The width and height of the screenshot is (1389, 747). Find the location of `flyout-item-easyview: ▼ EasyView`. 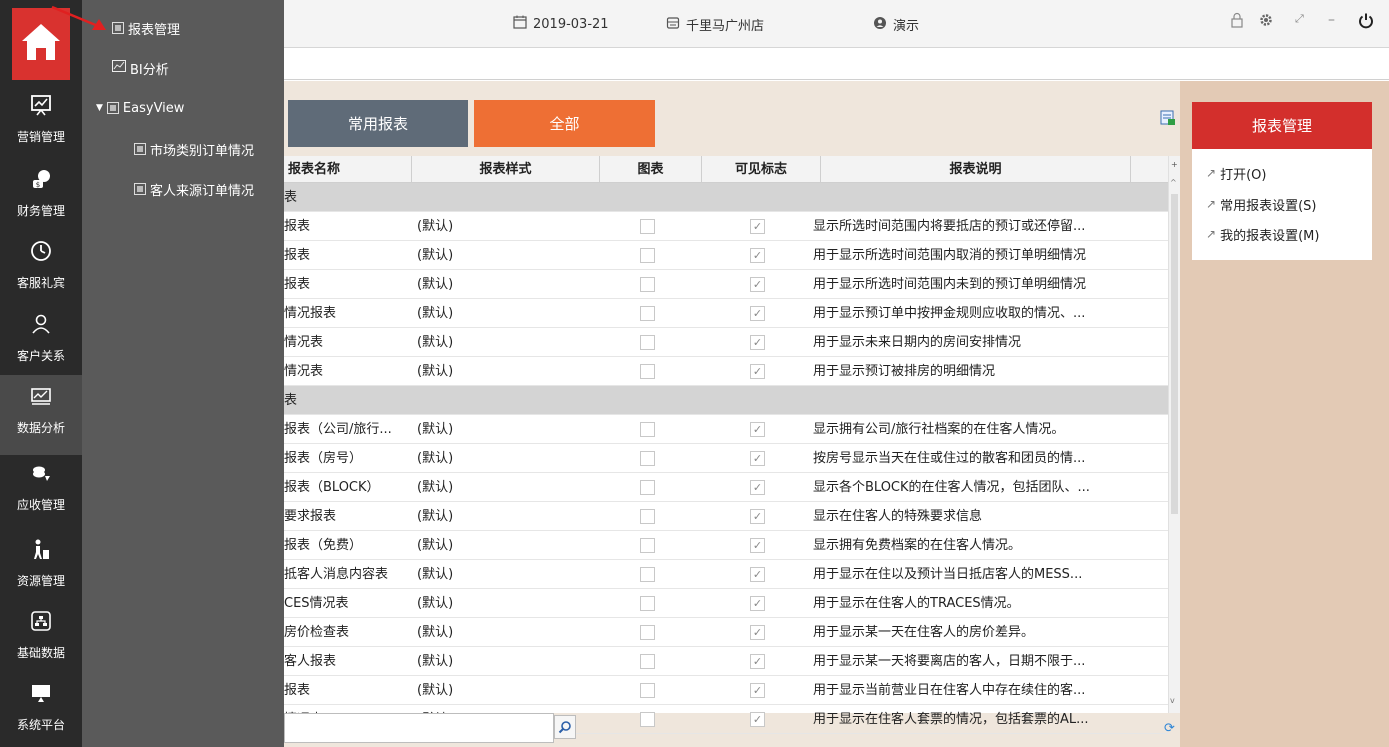

flyout-item-easyview: ▼ EasyView is located at coordinates (140, 108).